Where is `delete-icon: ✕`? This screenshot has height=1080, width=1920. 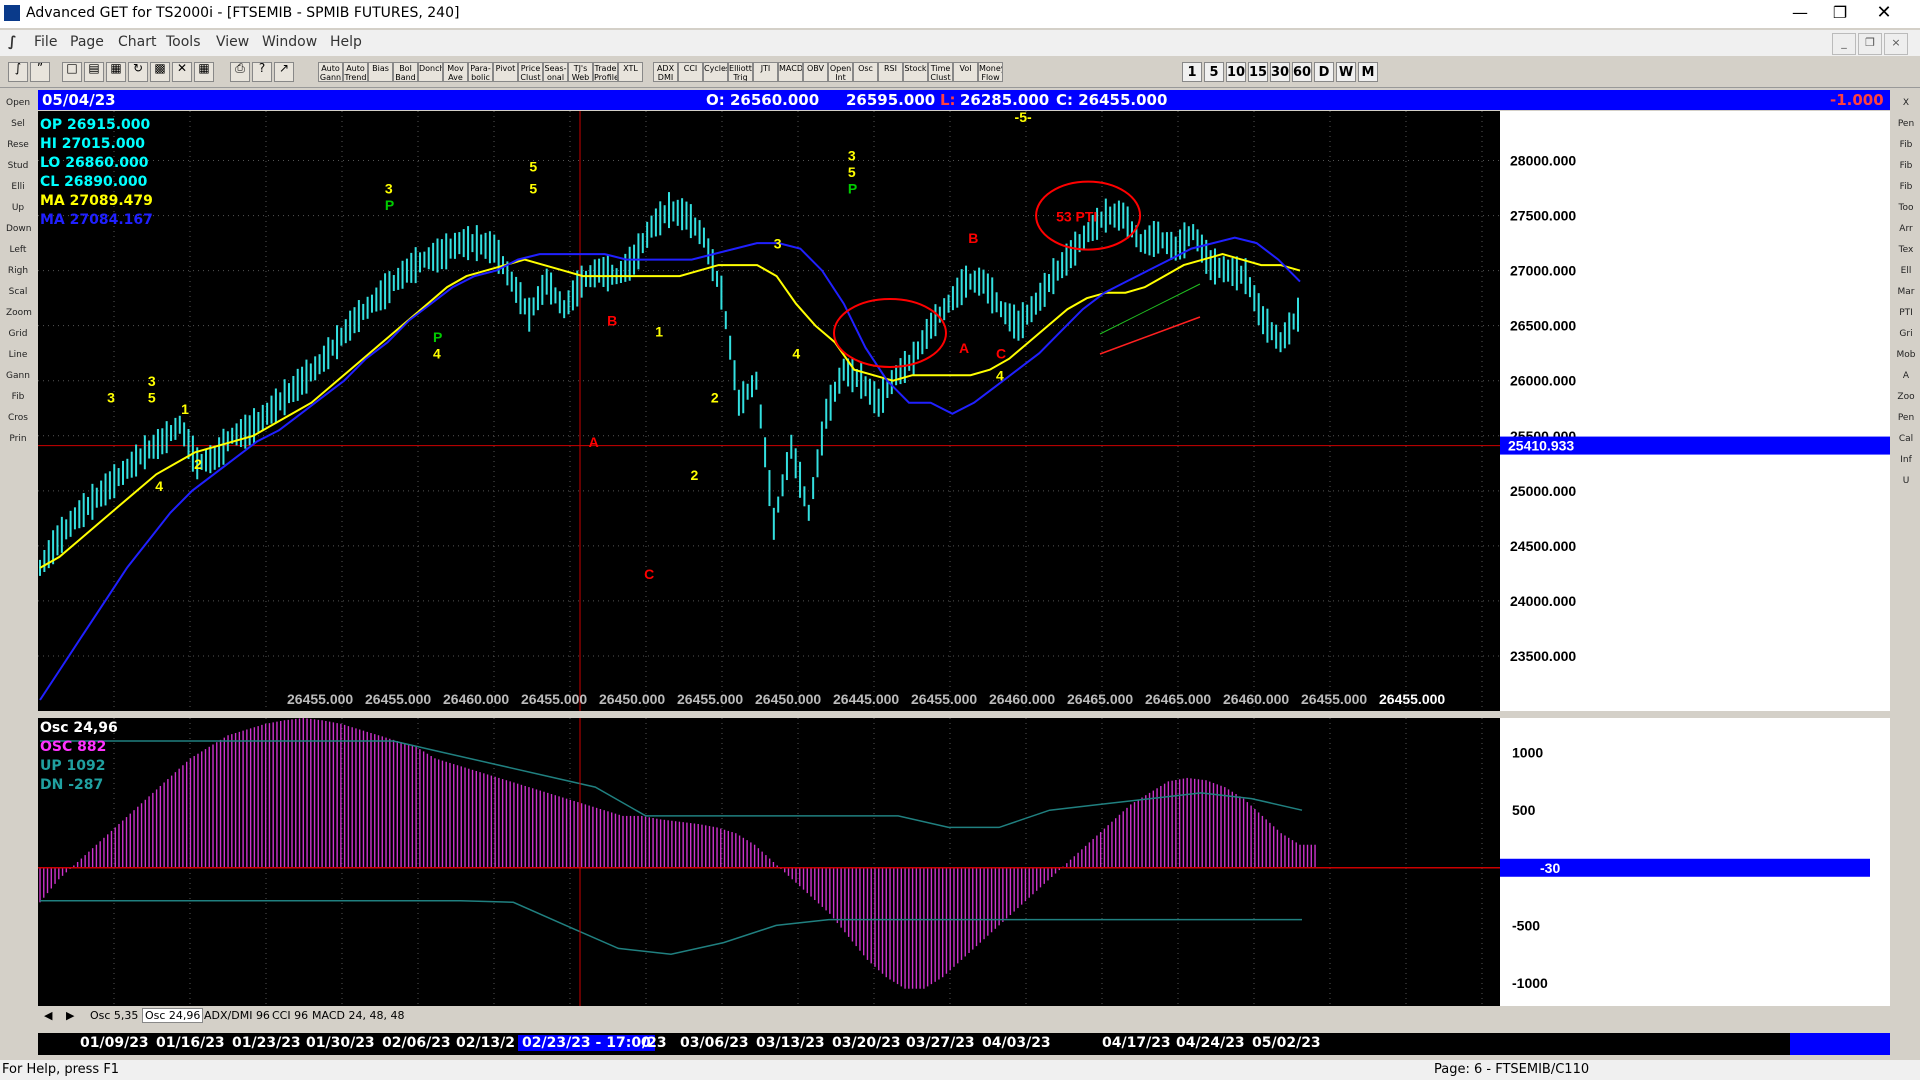
delete-icon: ✕ is located at coordinates (182, 72).